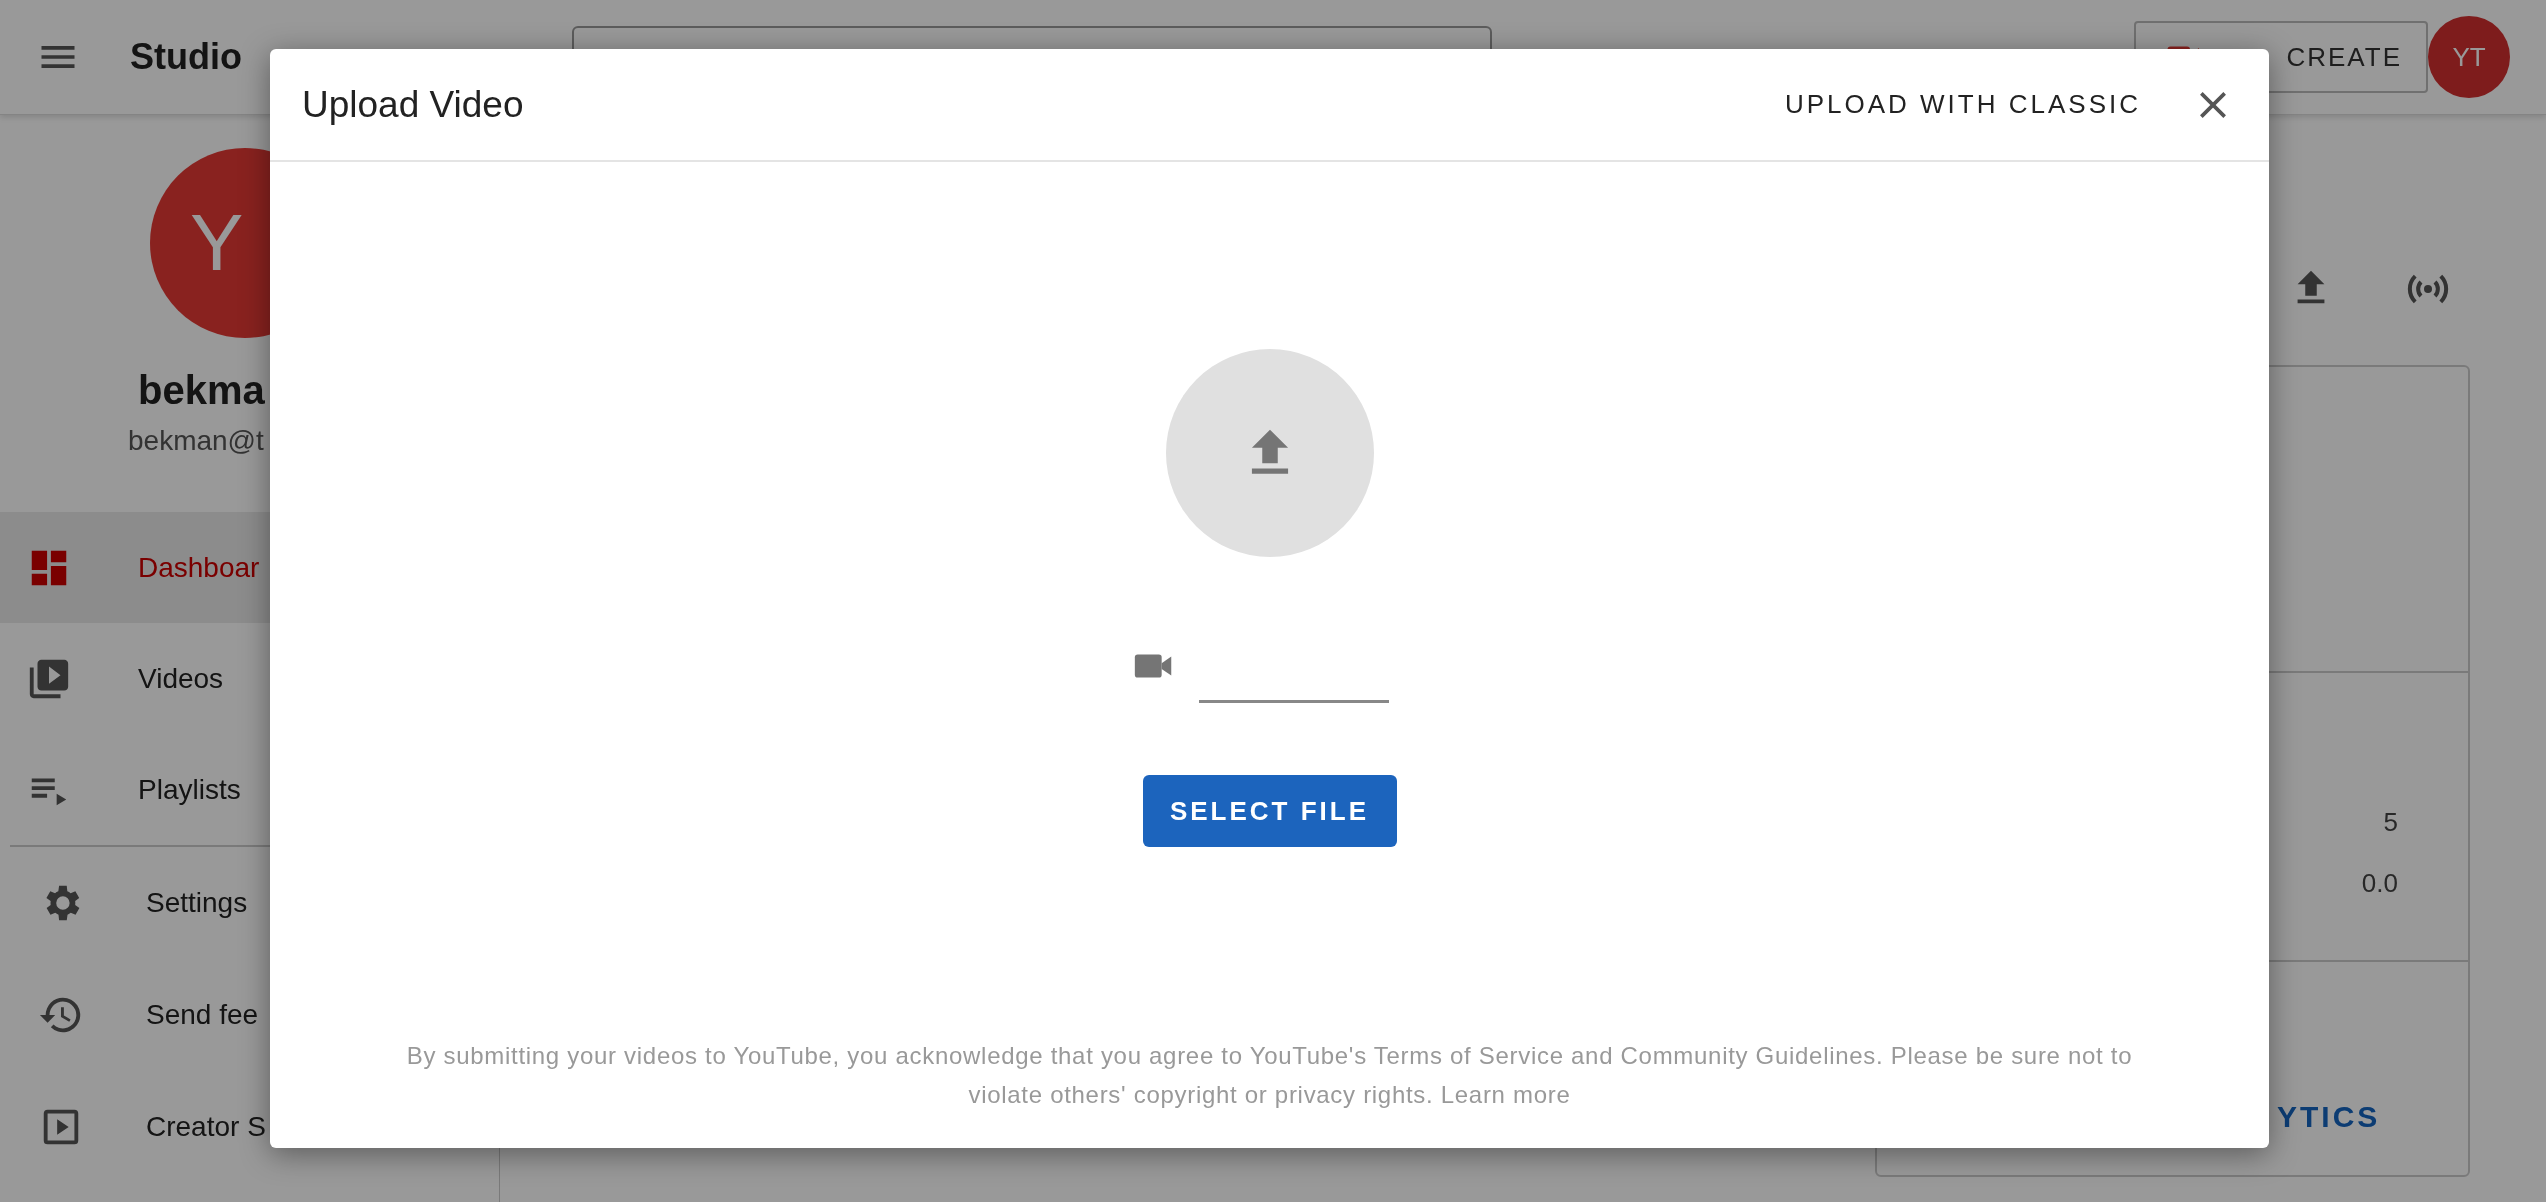 The width and height of the screenshot is (2546, 1202). I want to click on sidebar-item: Settings, so click(249, 903).